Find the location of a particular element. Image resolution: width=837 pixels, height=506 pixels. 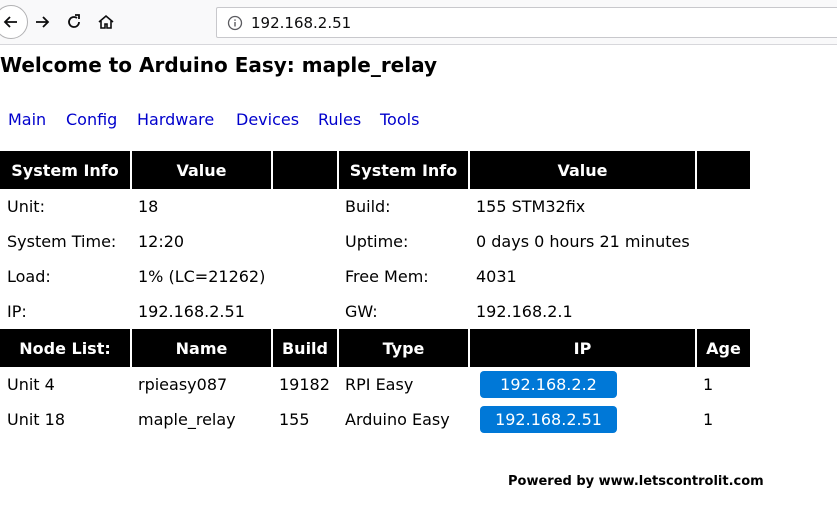

home-button is located at coordinates (106, 22).